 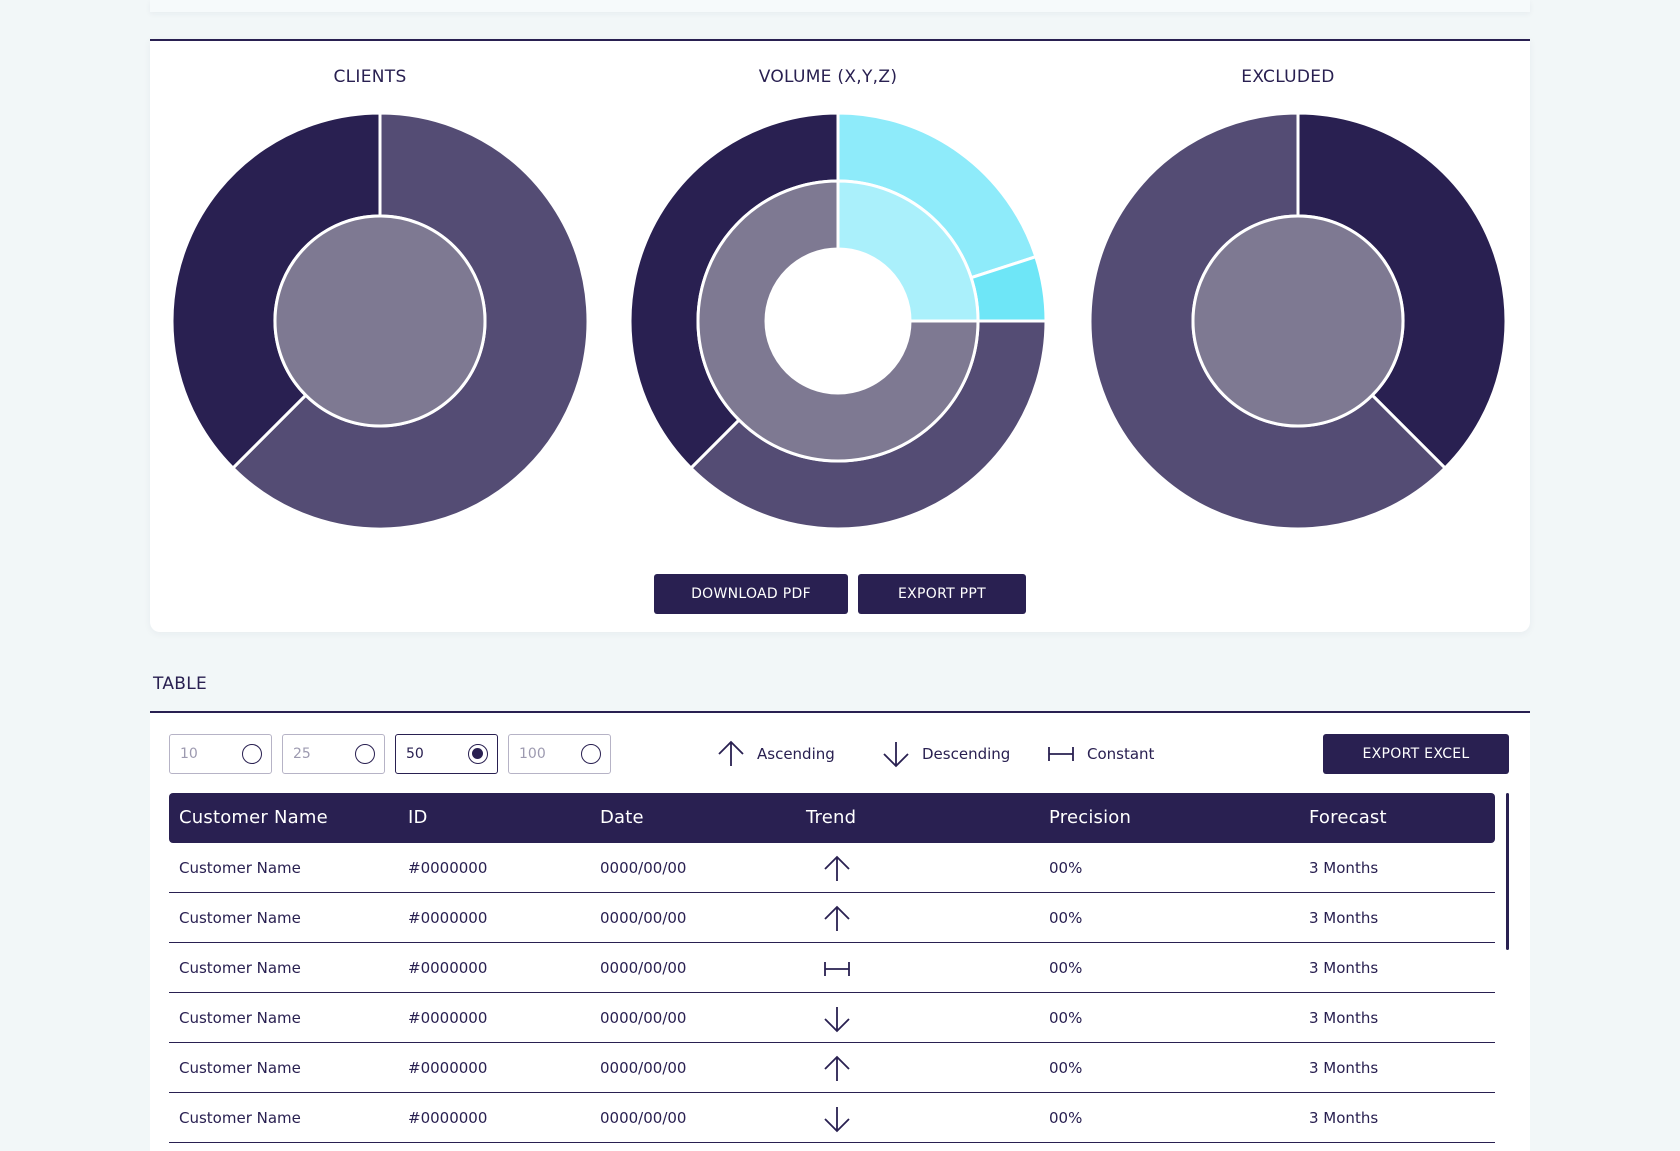 What do you see at coordinates (559, 754) in the screenshot?
I see `page-size-100-option: 100` at bounding box center [559, 754].